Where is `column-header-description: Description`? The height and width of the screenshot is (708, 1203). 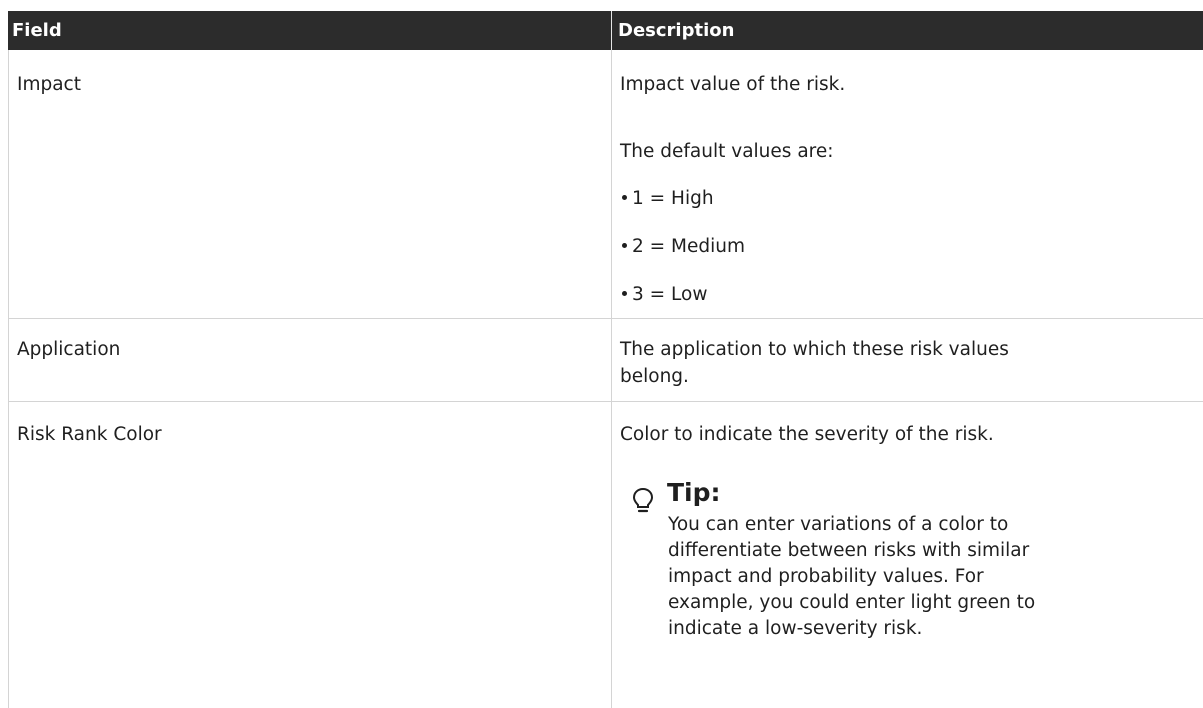 column-header-description: Description is located at coordinates (676, 30).